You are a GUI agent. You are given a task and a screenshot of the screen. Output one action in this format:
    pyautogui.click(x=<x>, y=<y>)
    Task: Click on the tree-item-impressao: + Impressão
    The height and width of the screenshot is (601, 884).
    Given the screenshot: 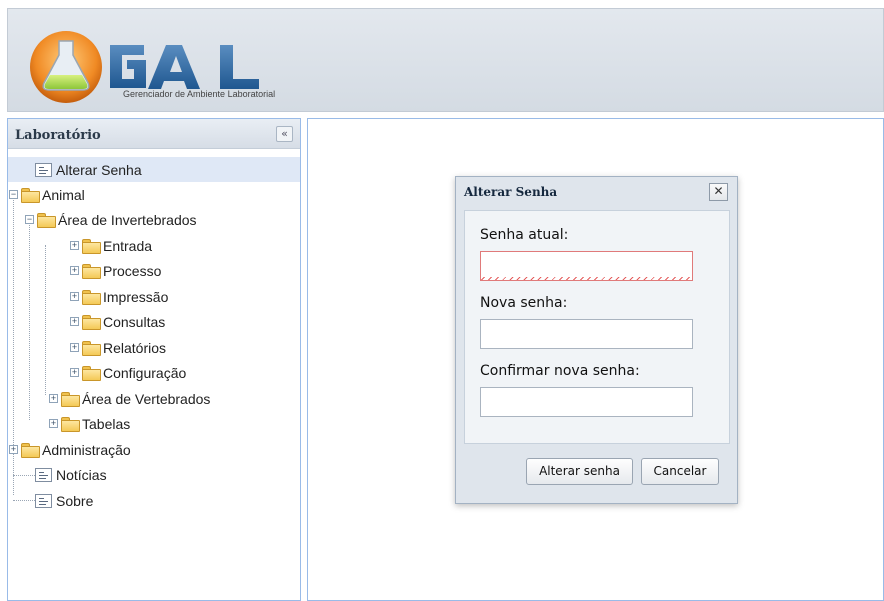 What is the action you would take?
    pyautogui.click(x=88, y=296)
    